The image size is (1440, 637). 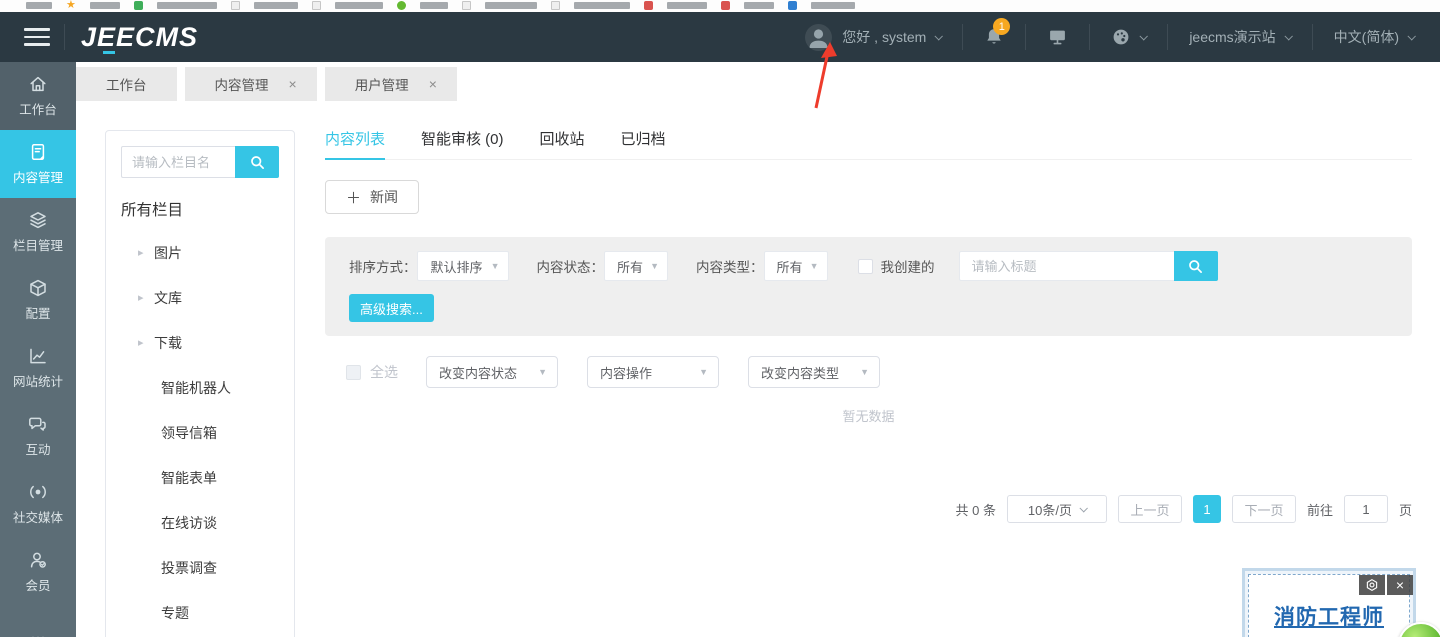 I want to click on tree-item-label: 投票调查, so click(x=189, y=567).